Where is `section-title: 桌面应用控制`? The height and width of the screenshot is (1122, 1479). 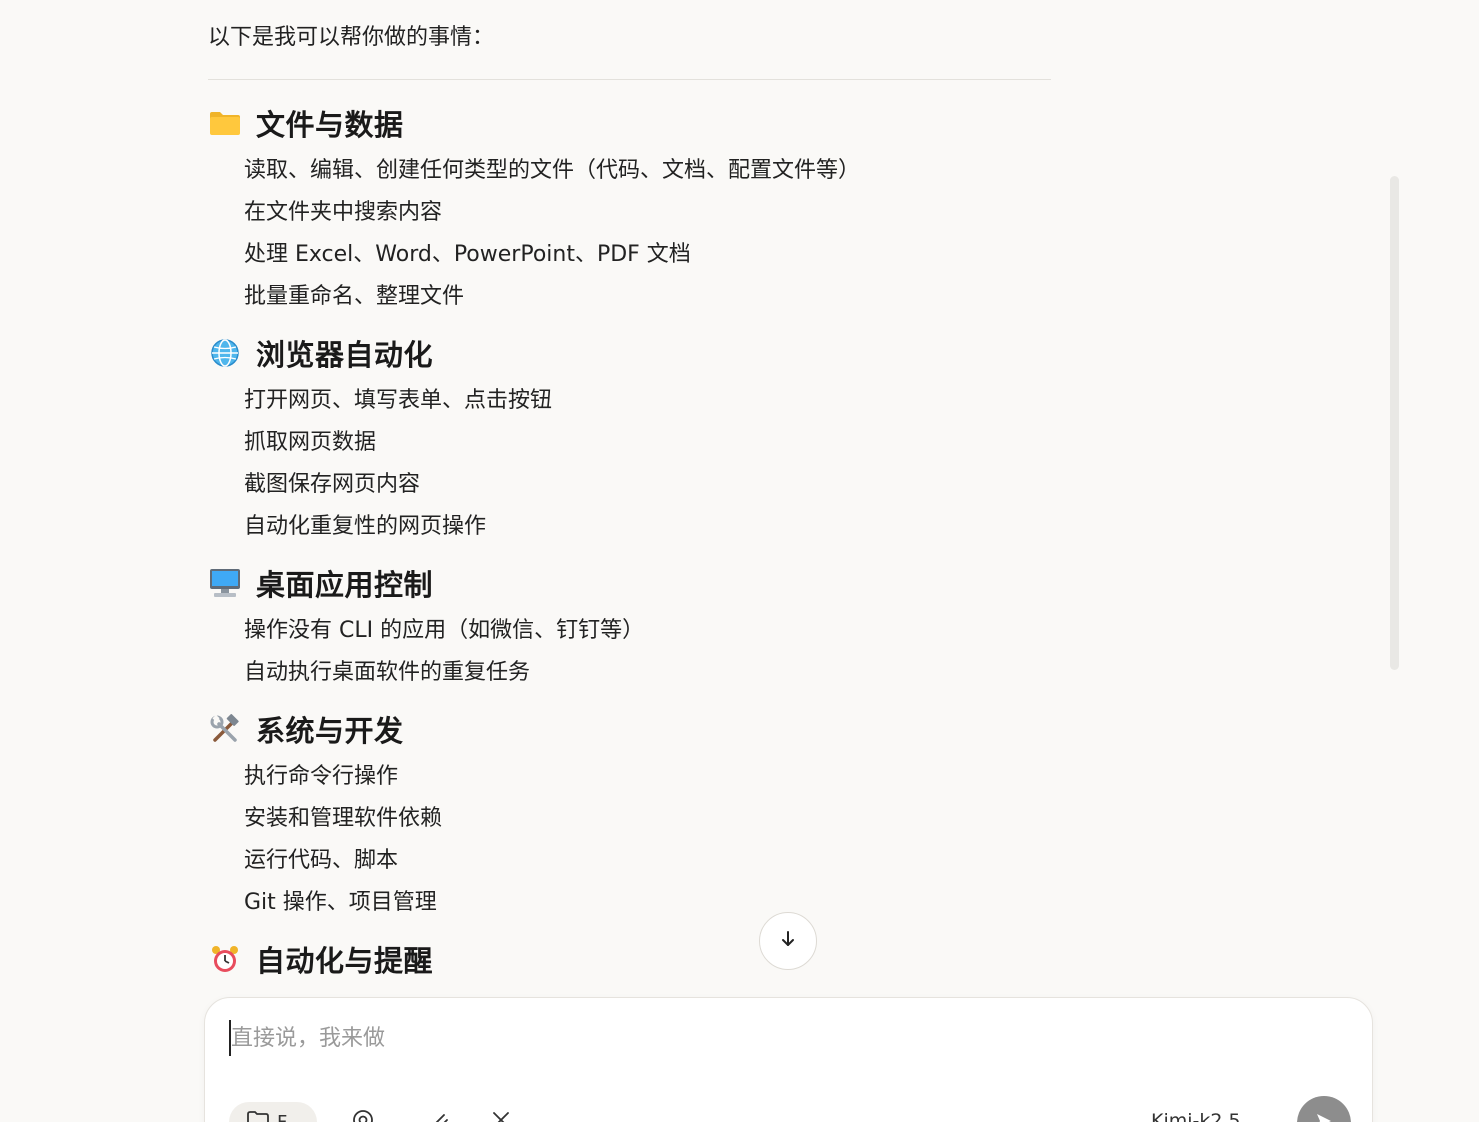 section-title: 桌面应用控制 is located at coordinates (345, 585).